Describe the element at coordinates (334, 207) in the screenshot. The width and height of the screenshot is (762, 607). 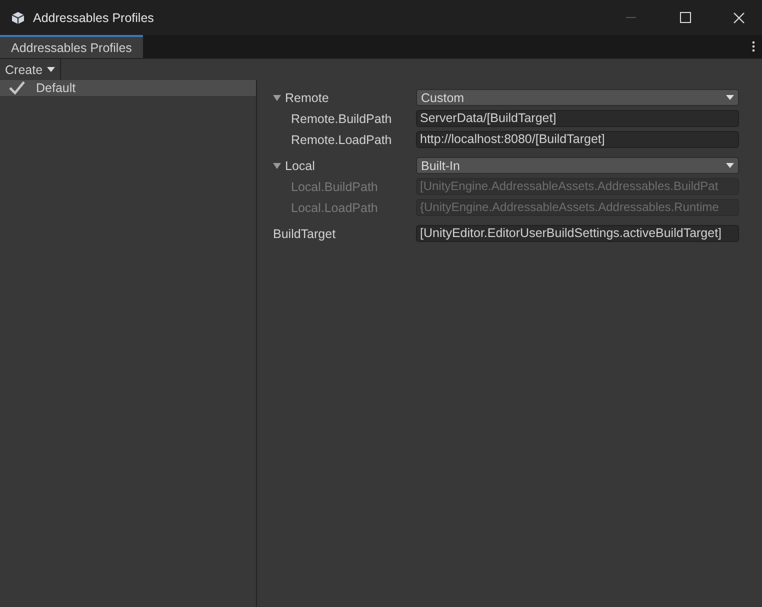
I see `field-label: Local.LoadPath` at that location.